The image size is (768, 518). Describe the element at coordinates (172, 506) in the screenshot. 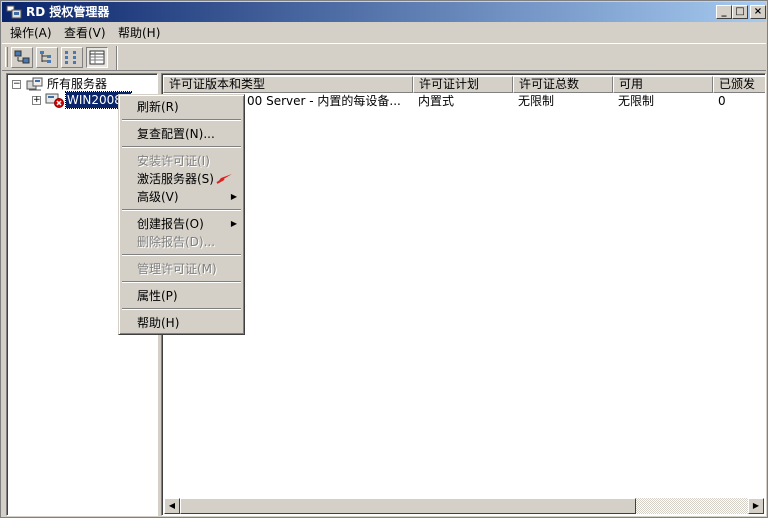

I see `scroll-left-button: ◀` at that location.